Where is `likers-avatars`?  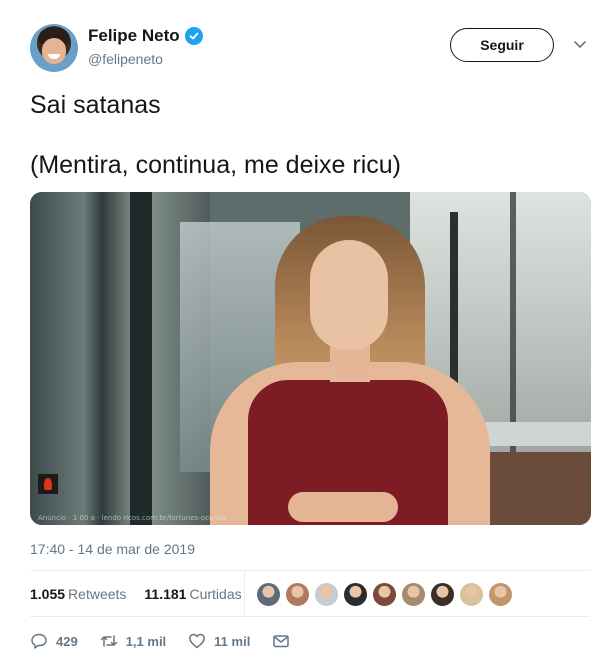 likers-avatars is located at coordinates (384, 594).